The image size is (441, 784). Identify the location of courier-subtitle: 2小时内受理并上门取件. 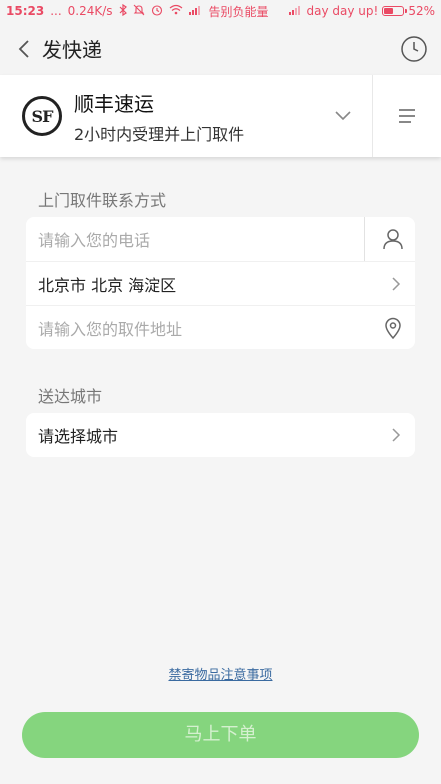
(159, 134).